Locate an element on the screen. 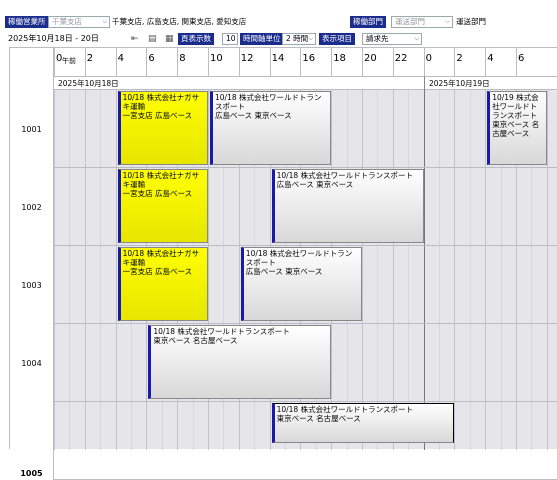 The image size is (557, 480). header-corner is located at coordinates (32, 69).